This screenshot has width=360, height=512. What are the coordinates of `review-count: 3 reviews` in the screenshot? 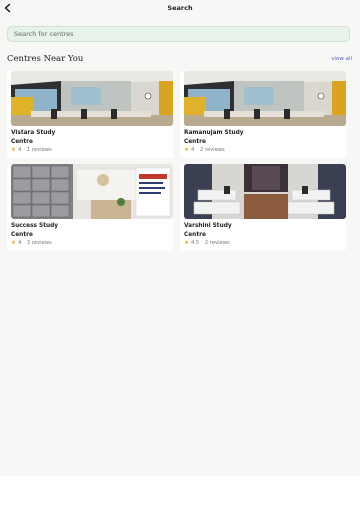 It's located at (39, 243).